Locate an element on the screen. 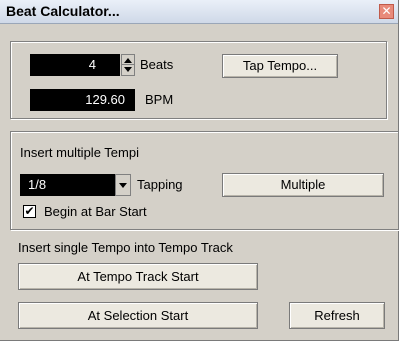 Image resolution: width=399 pixels, height=341 pixels. at-tempo-track-start-label: At Tempo Track Start is located at coordinates (138, 276).